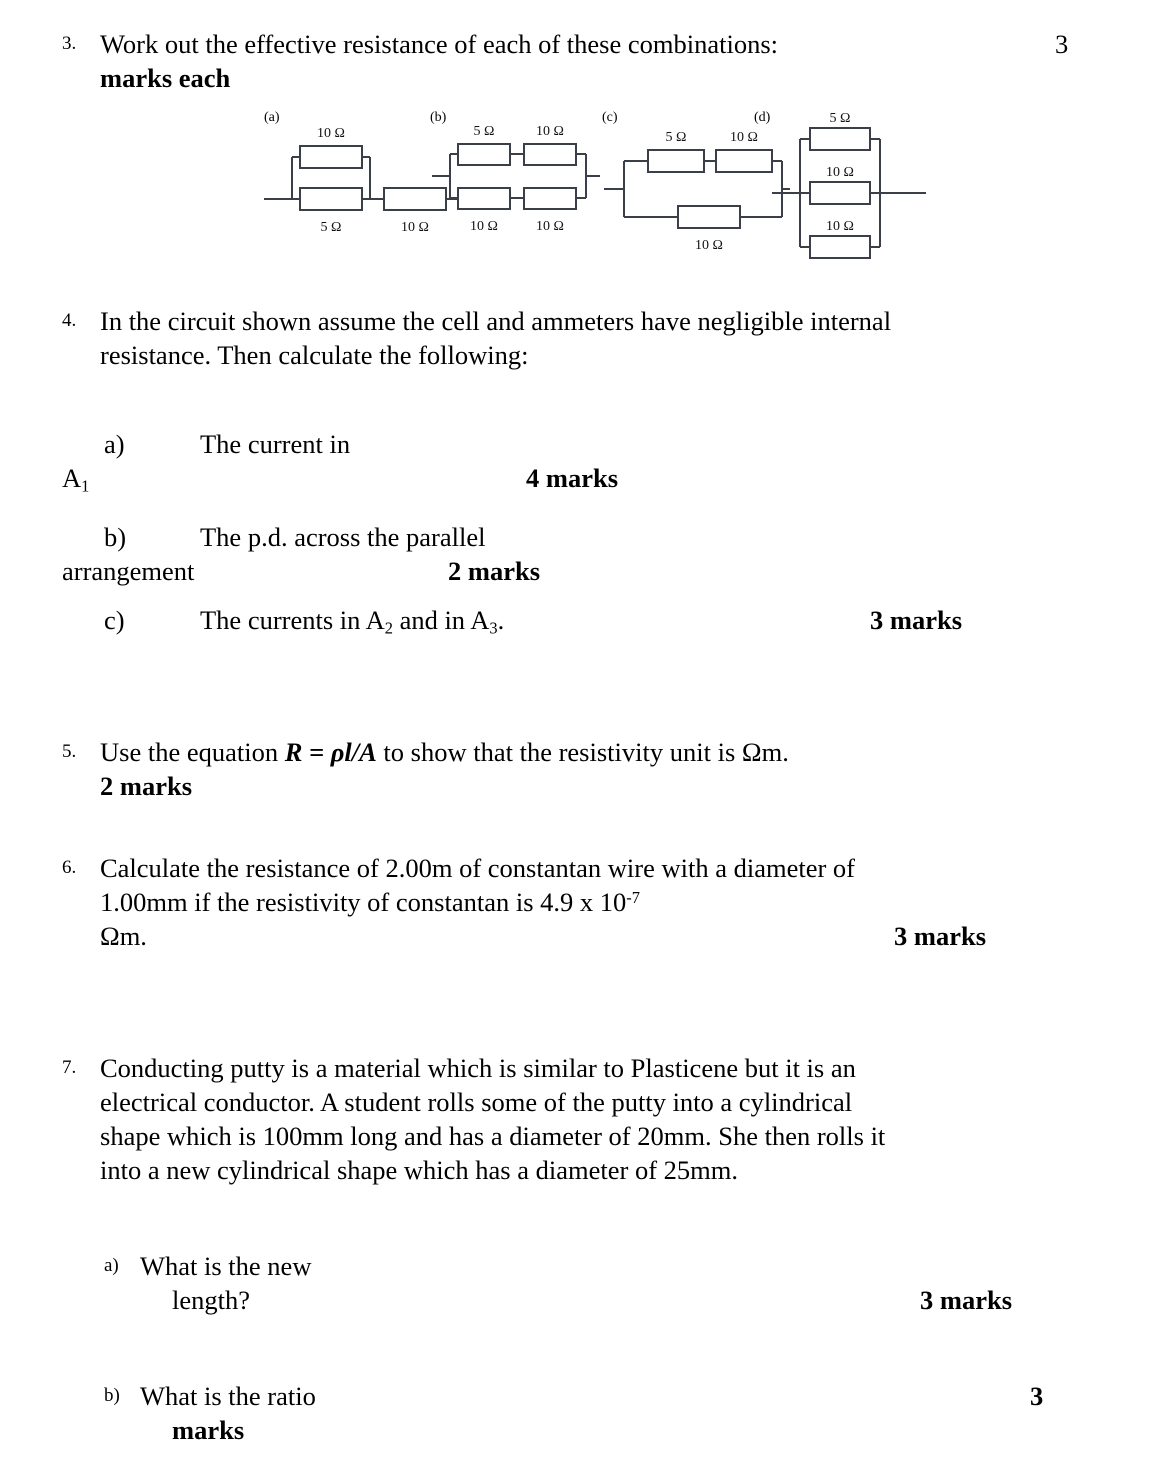 This screenshot has height=1473, width=1170. What do you see at coordinates (1062, 44) in the screenshot?
I see `question-3-marks-number: 3` at bounding box center [1062, 44].